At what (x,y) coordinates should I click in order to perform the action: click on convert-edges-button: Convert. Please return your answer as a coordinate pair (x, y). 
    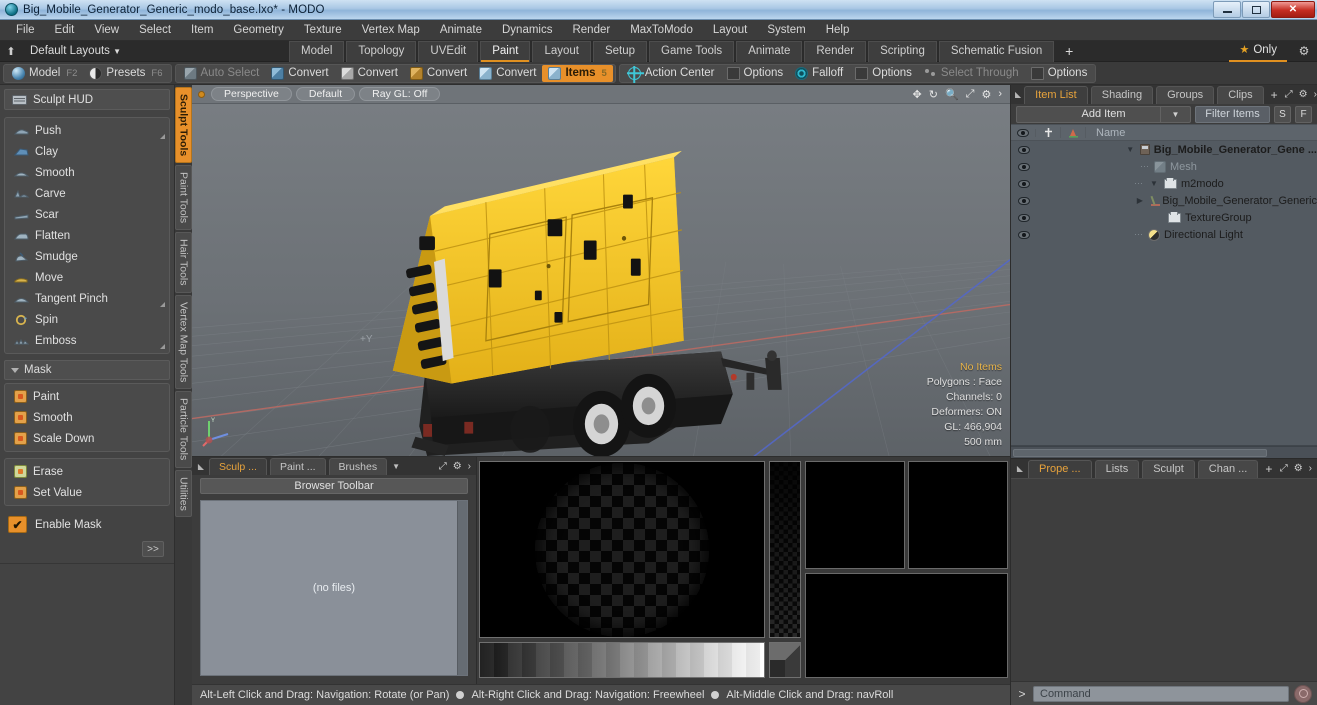
    Looking at the image, I should click on (369, 73).